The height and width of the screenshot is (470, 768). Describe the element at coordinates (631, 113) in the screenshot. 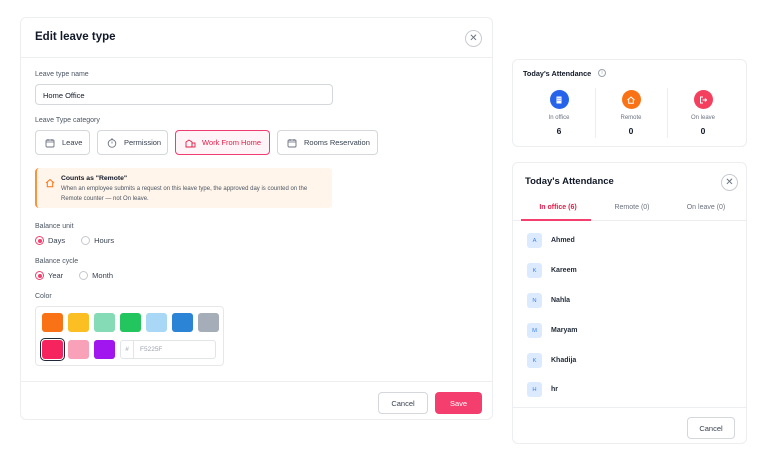

I see `stat-remote: Remote 0` at that location.